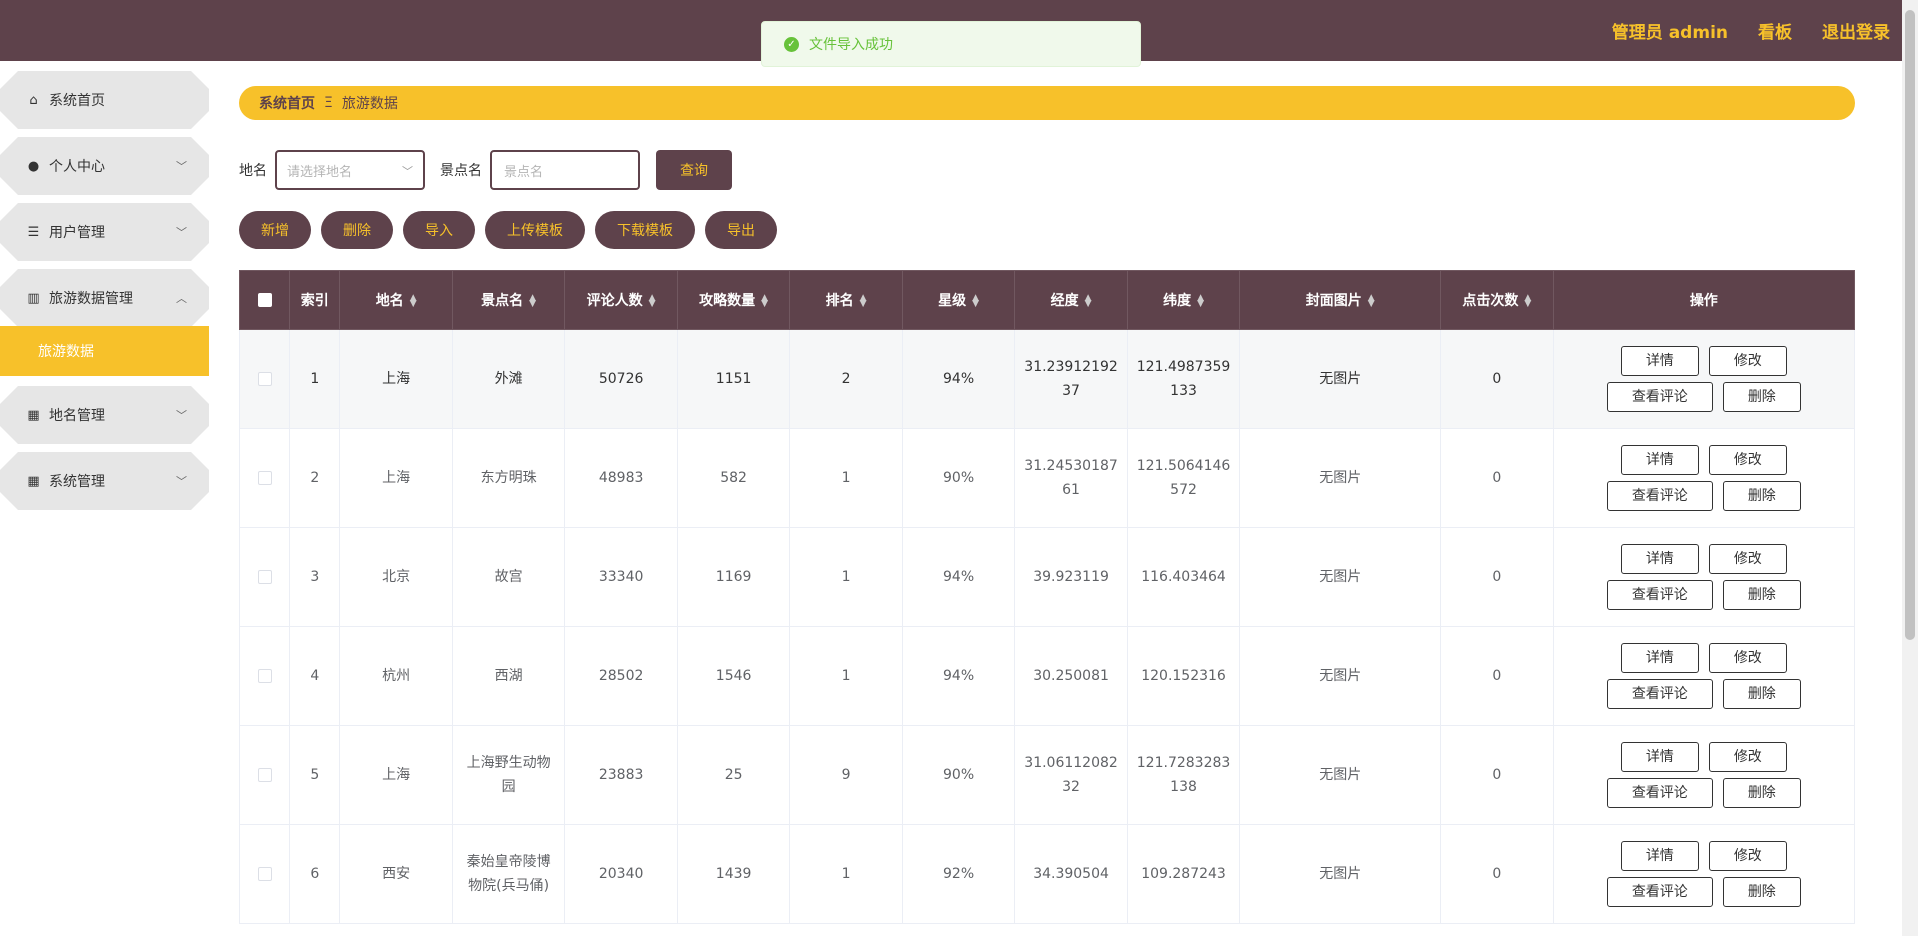 The image size is (1918, 936). What do you see at coordinates (275, 230) in the screenshot?
I see `add-button: 新增` at bounding box center [275, 230].